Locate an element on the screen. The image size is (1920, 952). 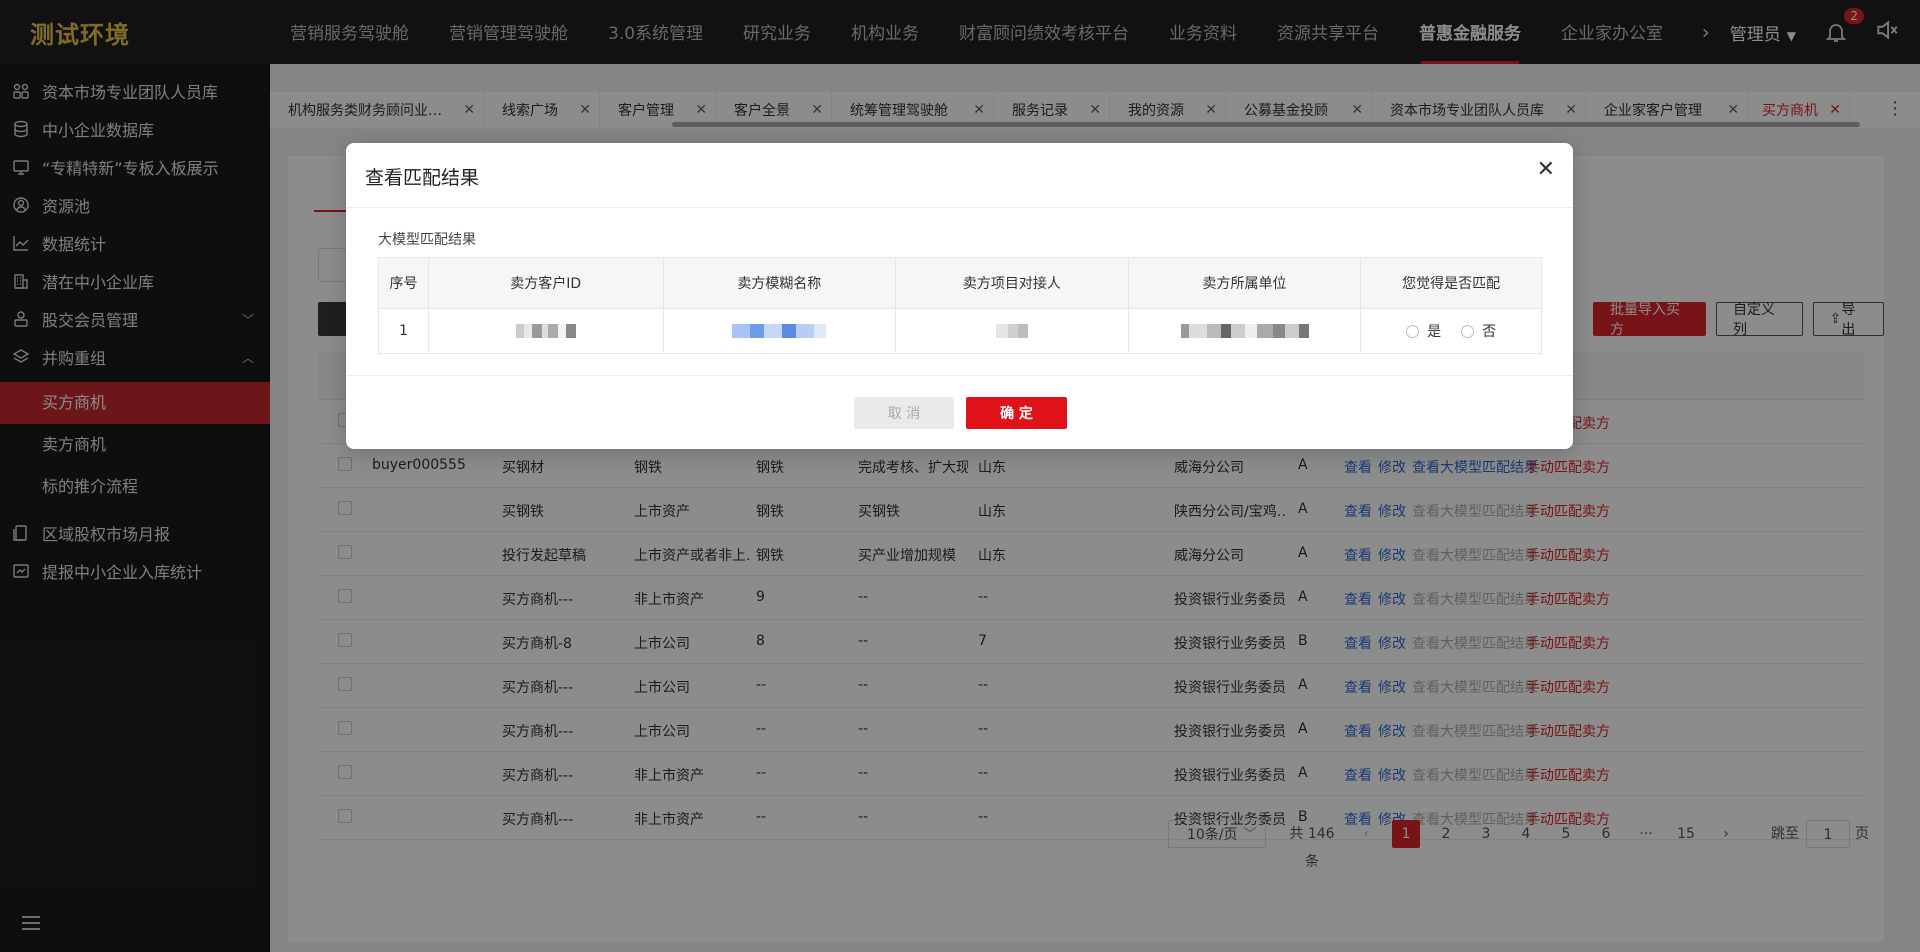
close-icon: ✕ is located at coordinates (1546, 170).